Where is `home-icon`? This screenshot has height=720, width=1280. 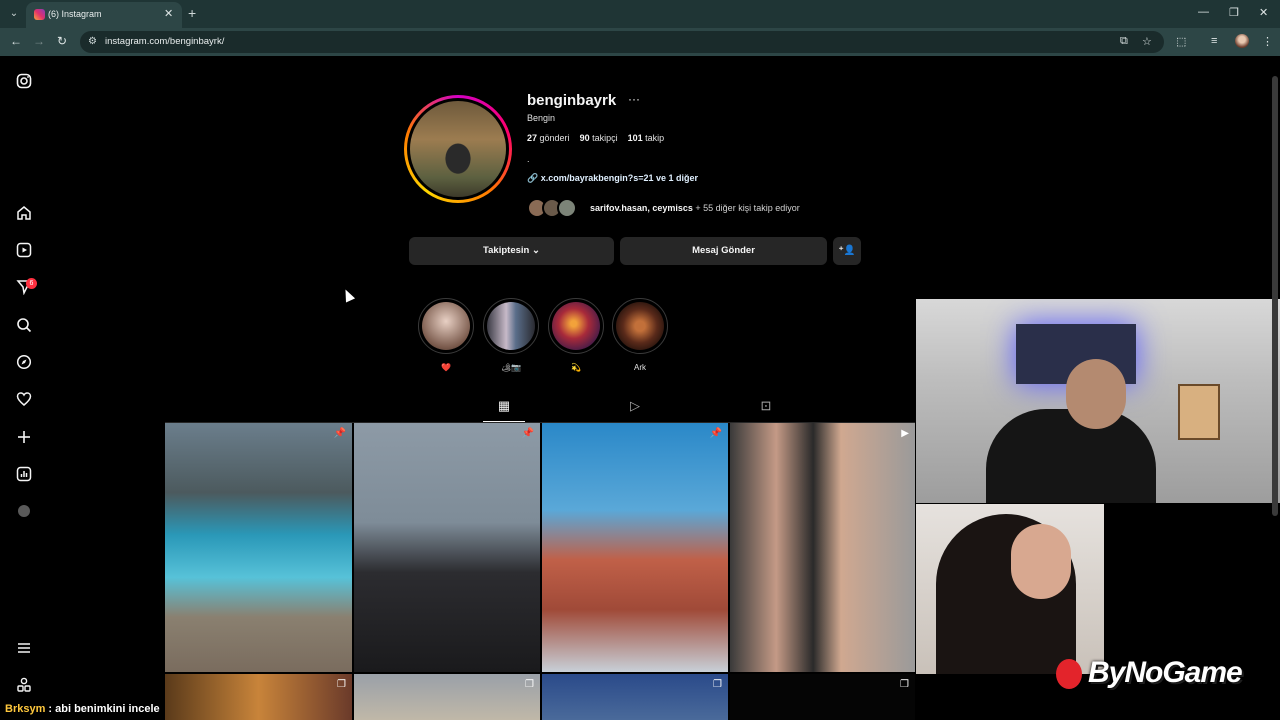
home-icon is located at coordinates (24, 214).